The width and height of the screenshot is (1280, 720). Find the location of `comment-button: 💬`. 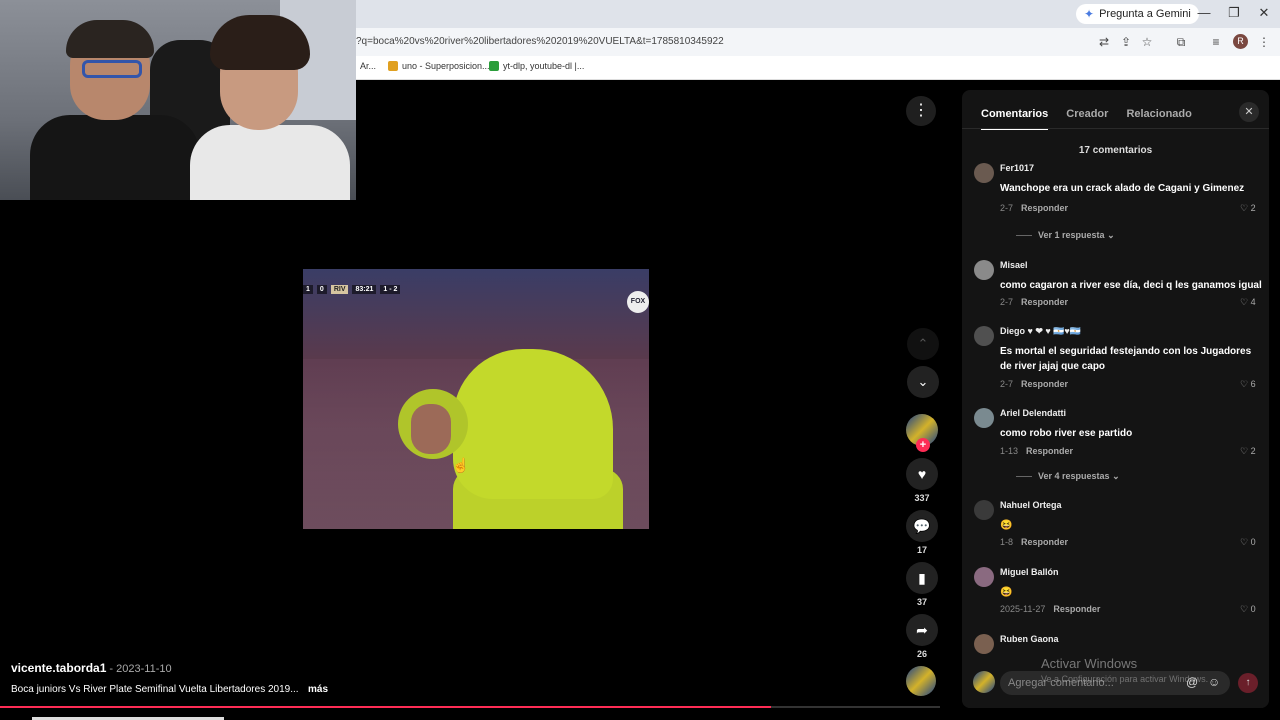

comment-button: 💬 is located at coordinates (922, 526).